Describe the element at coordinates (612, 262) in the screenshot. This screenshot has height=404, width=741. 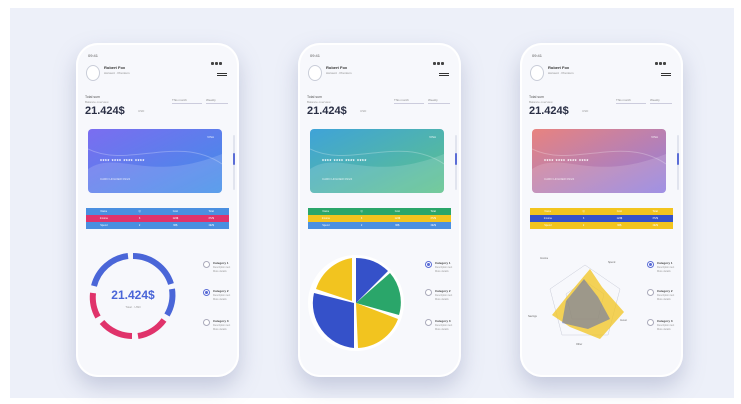
I see `radar-axis-label: Spend` at that location.